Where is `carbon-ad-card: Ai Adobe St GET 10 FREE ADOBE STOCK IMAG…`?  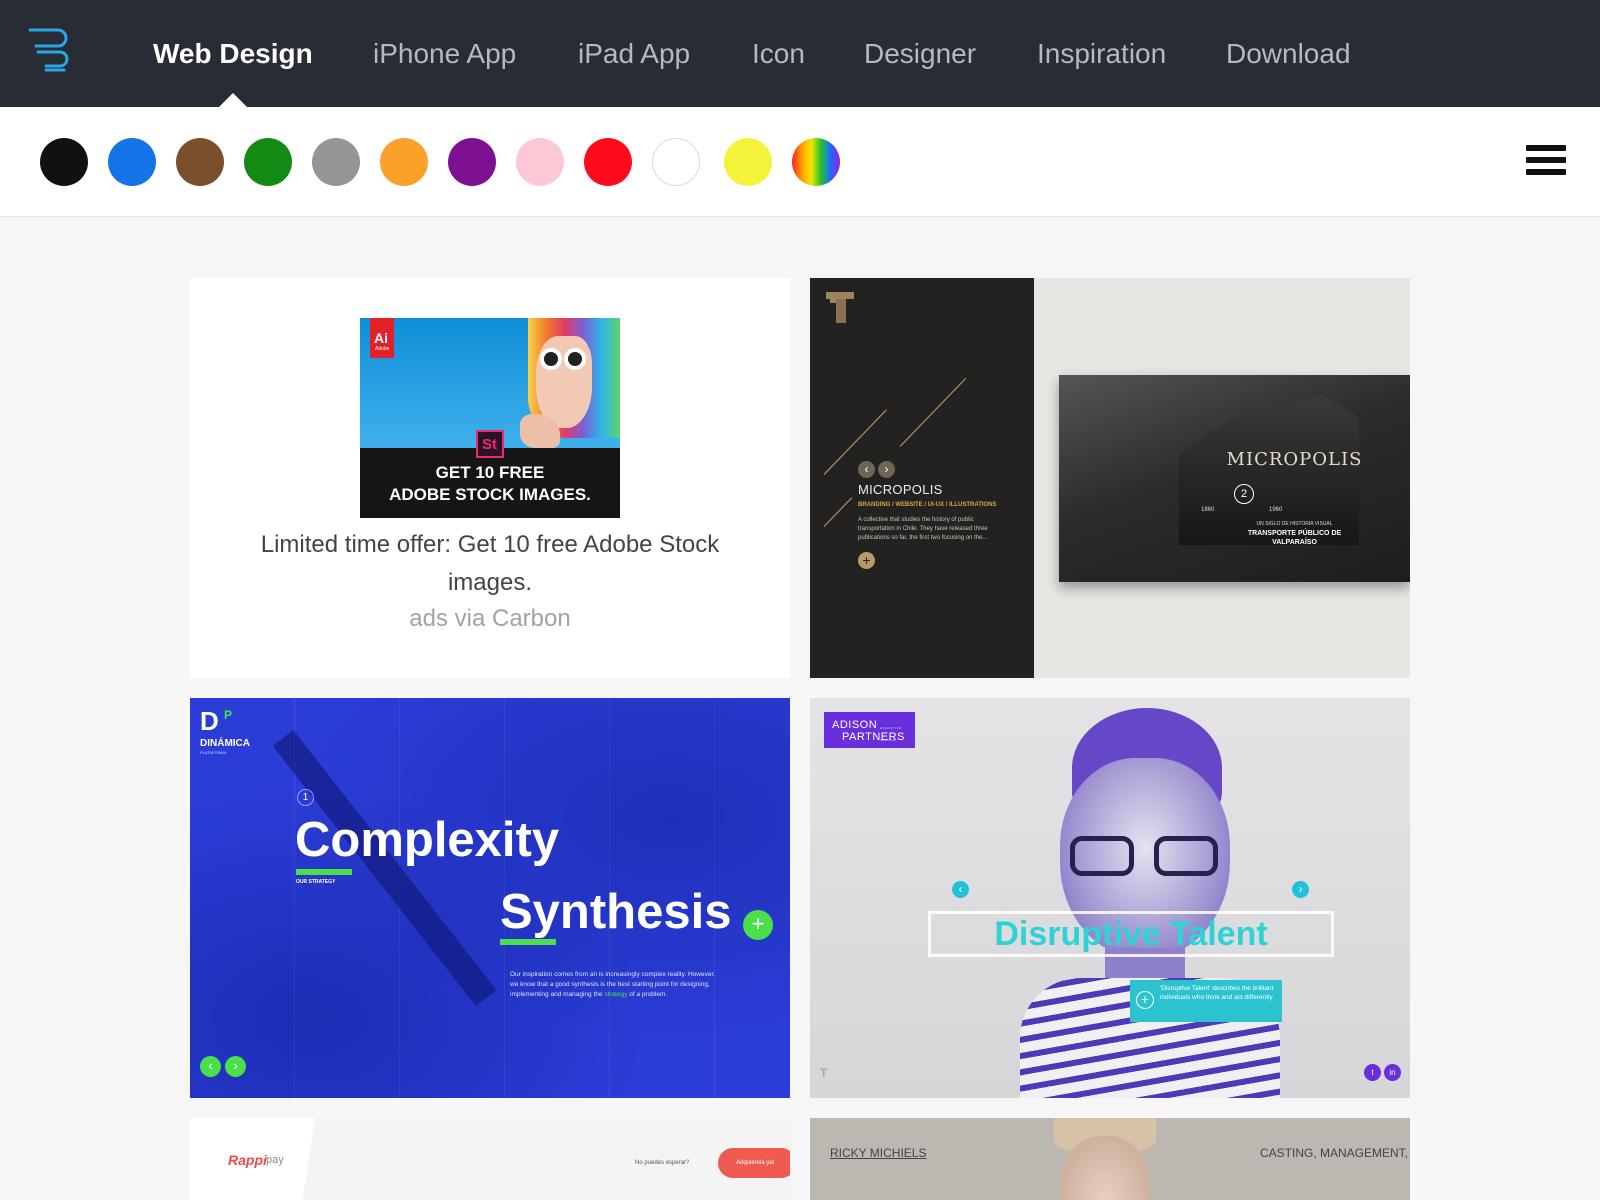 carbon-ad-card: Ai Adobe St GET 10 FREE ADOBE STOCK IMAG… is located at coordinates (490, 478).